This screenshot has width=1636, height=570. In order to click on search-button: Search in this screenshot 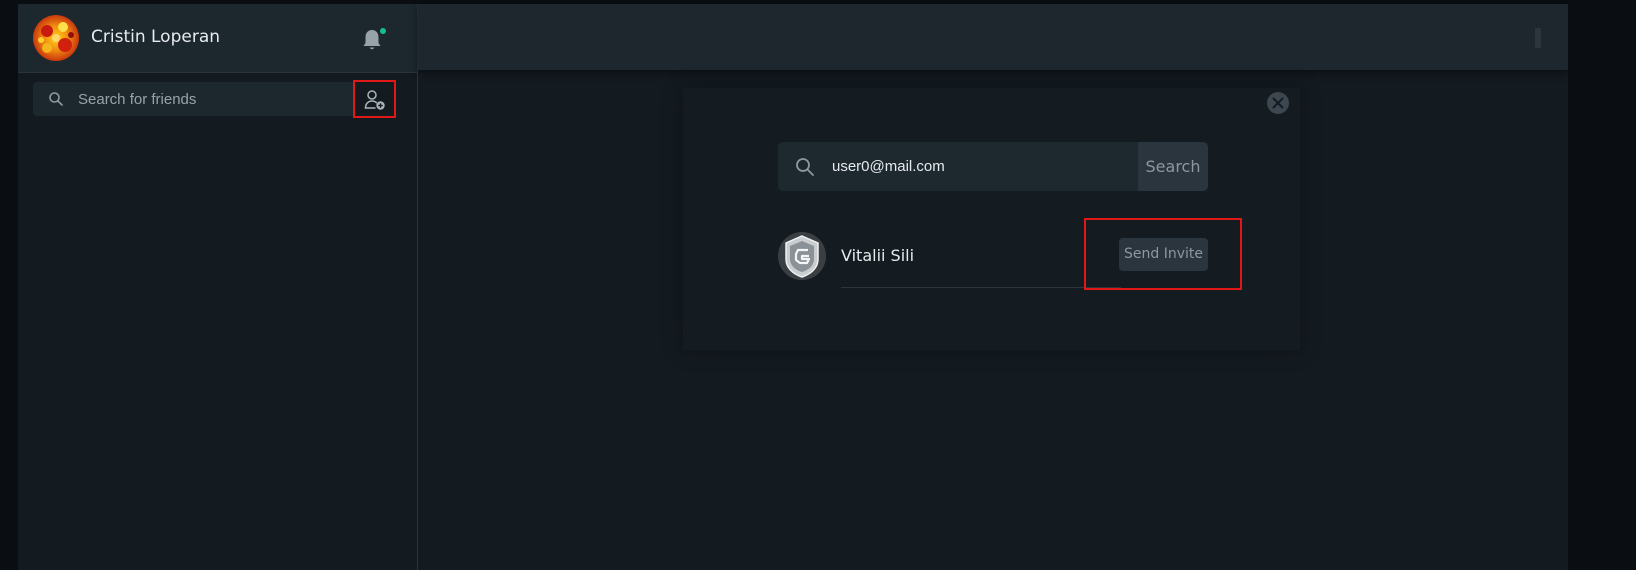, I will do `click(1173, 166)`.